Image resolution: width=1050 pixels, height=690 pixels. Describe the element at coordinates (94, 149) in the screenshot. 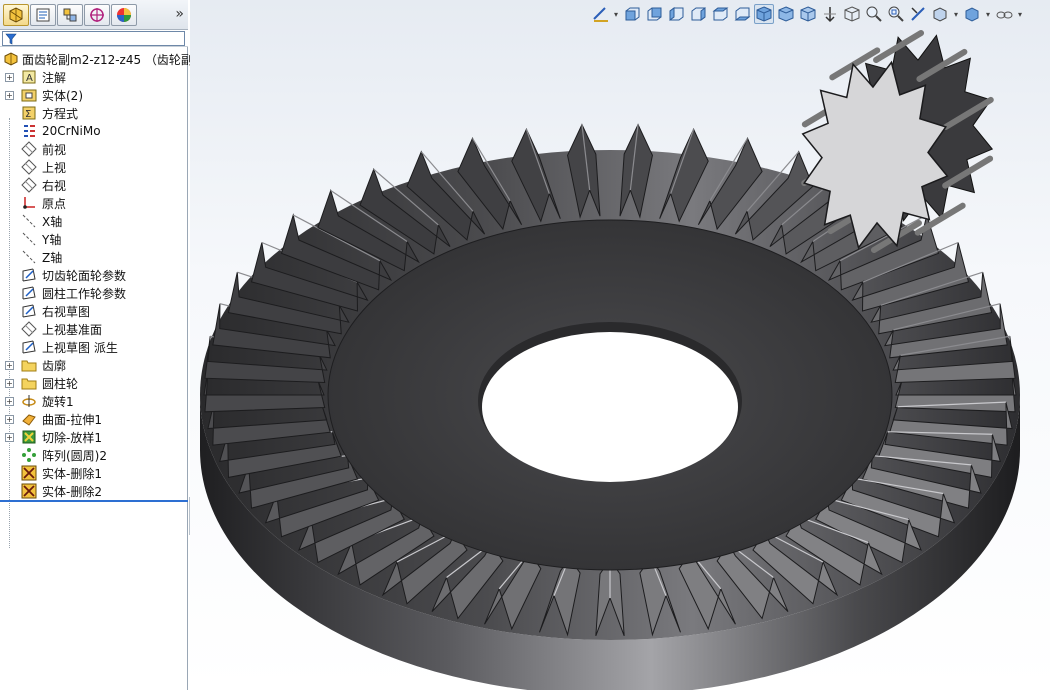

I see `tree-item: 前视` at that location.